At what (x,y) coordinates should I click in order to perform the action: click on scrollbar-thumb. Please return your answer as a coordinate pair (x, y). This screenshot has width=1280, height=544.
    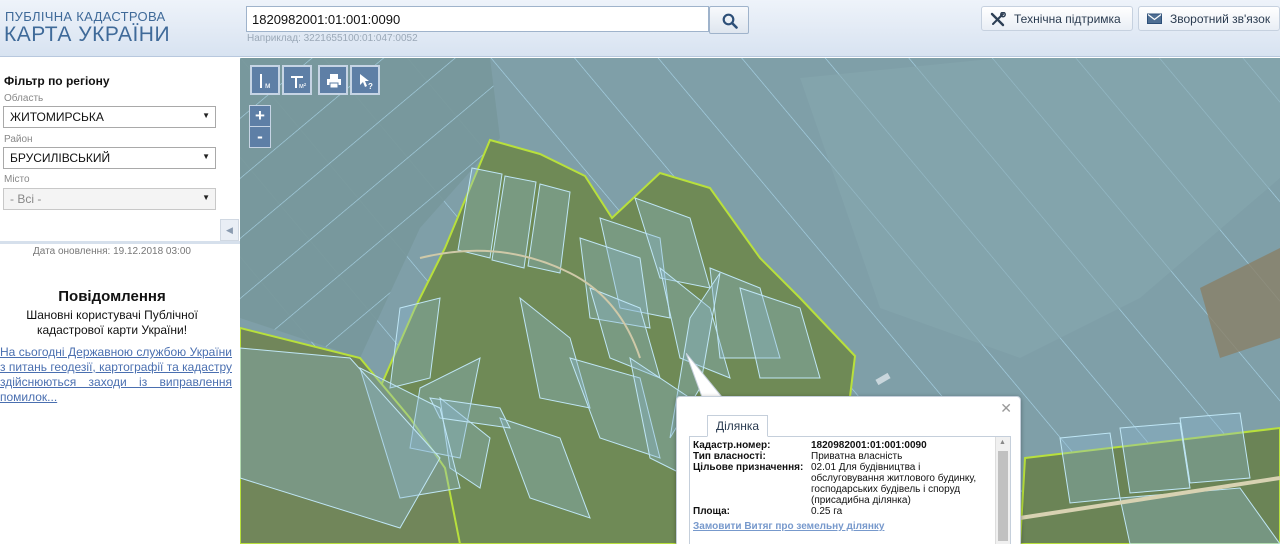
    Looking at the image, I should click on (1003, 496).